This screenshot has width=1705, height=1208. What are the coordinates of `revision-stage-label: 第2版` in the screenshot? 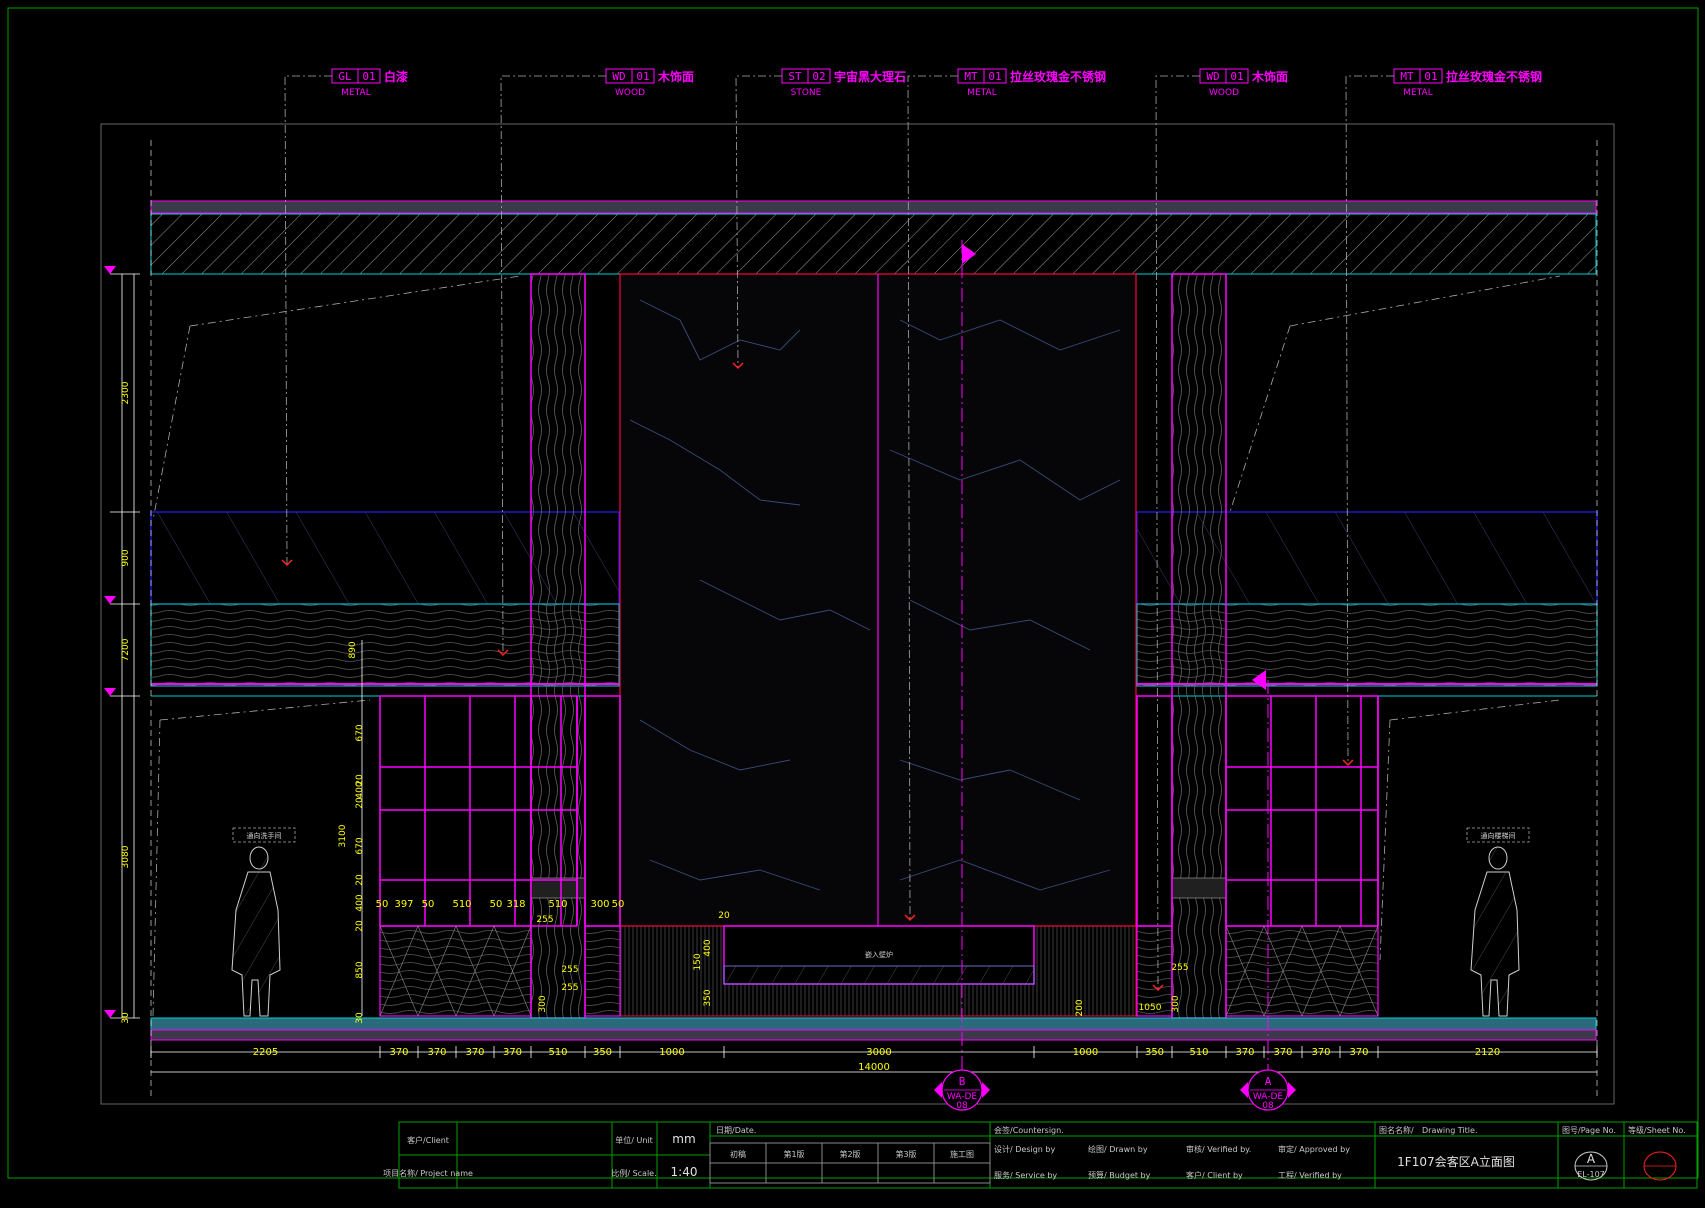 It's located at (849, 1154).